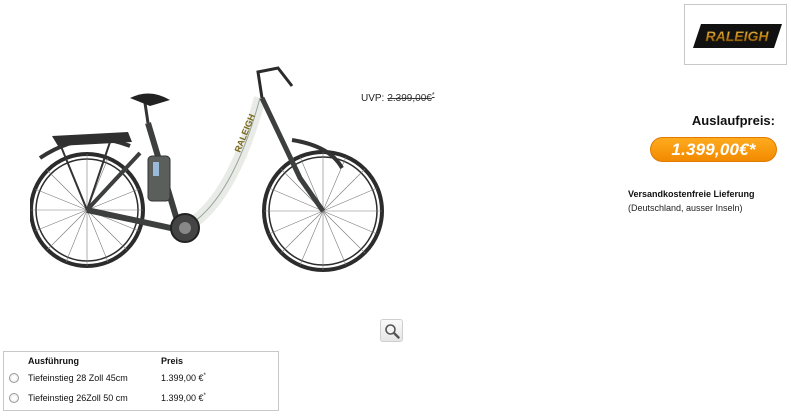 The height and width of the screenshot is (418, 791). I want to click on table-row: Tiefeinstieg 28 Zoll 45cm 1.399,00 €*, so click(141, 379).